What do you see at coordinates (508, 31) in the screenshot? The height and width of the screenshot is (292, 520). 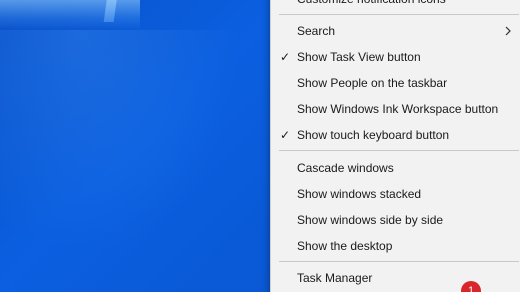 I see `chevron-right-icon` at bounding box center [508, 31].